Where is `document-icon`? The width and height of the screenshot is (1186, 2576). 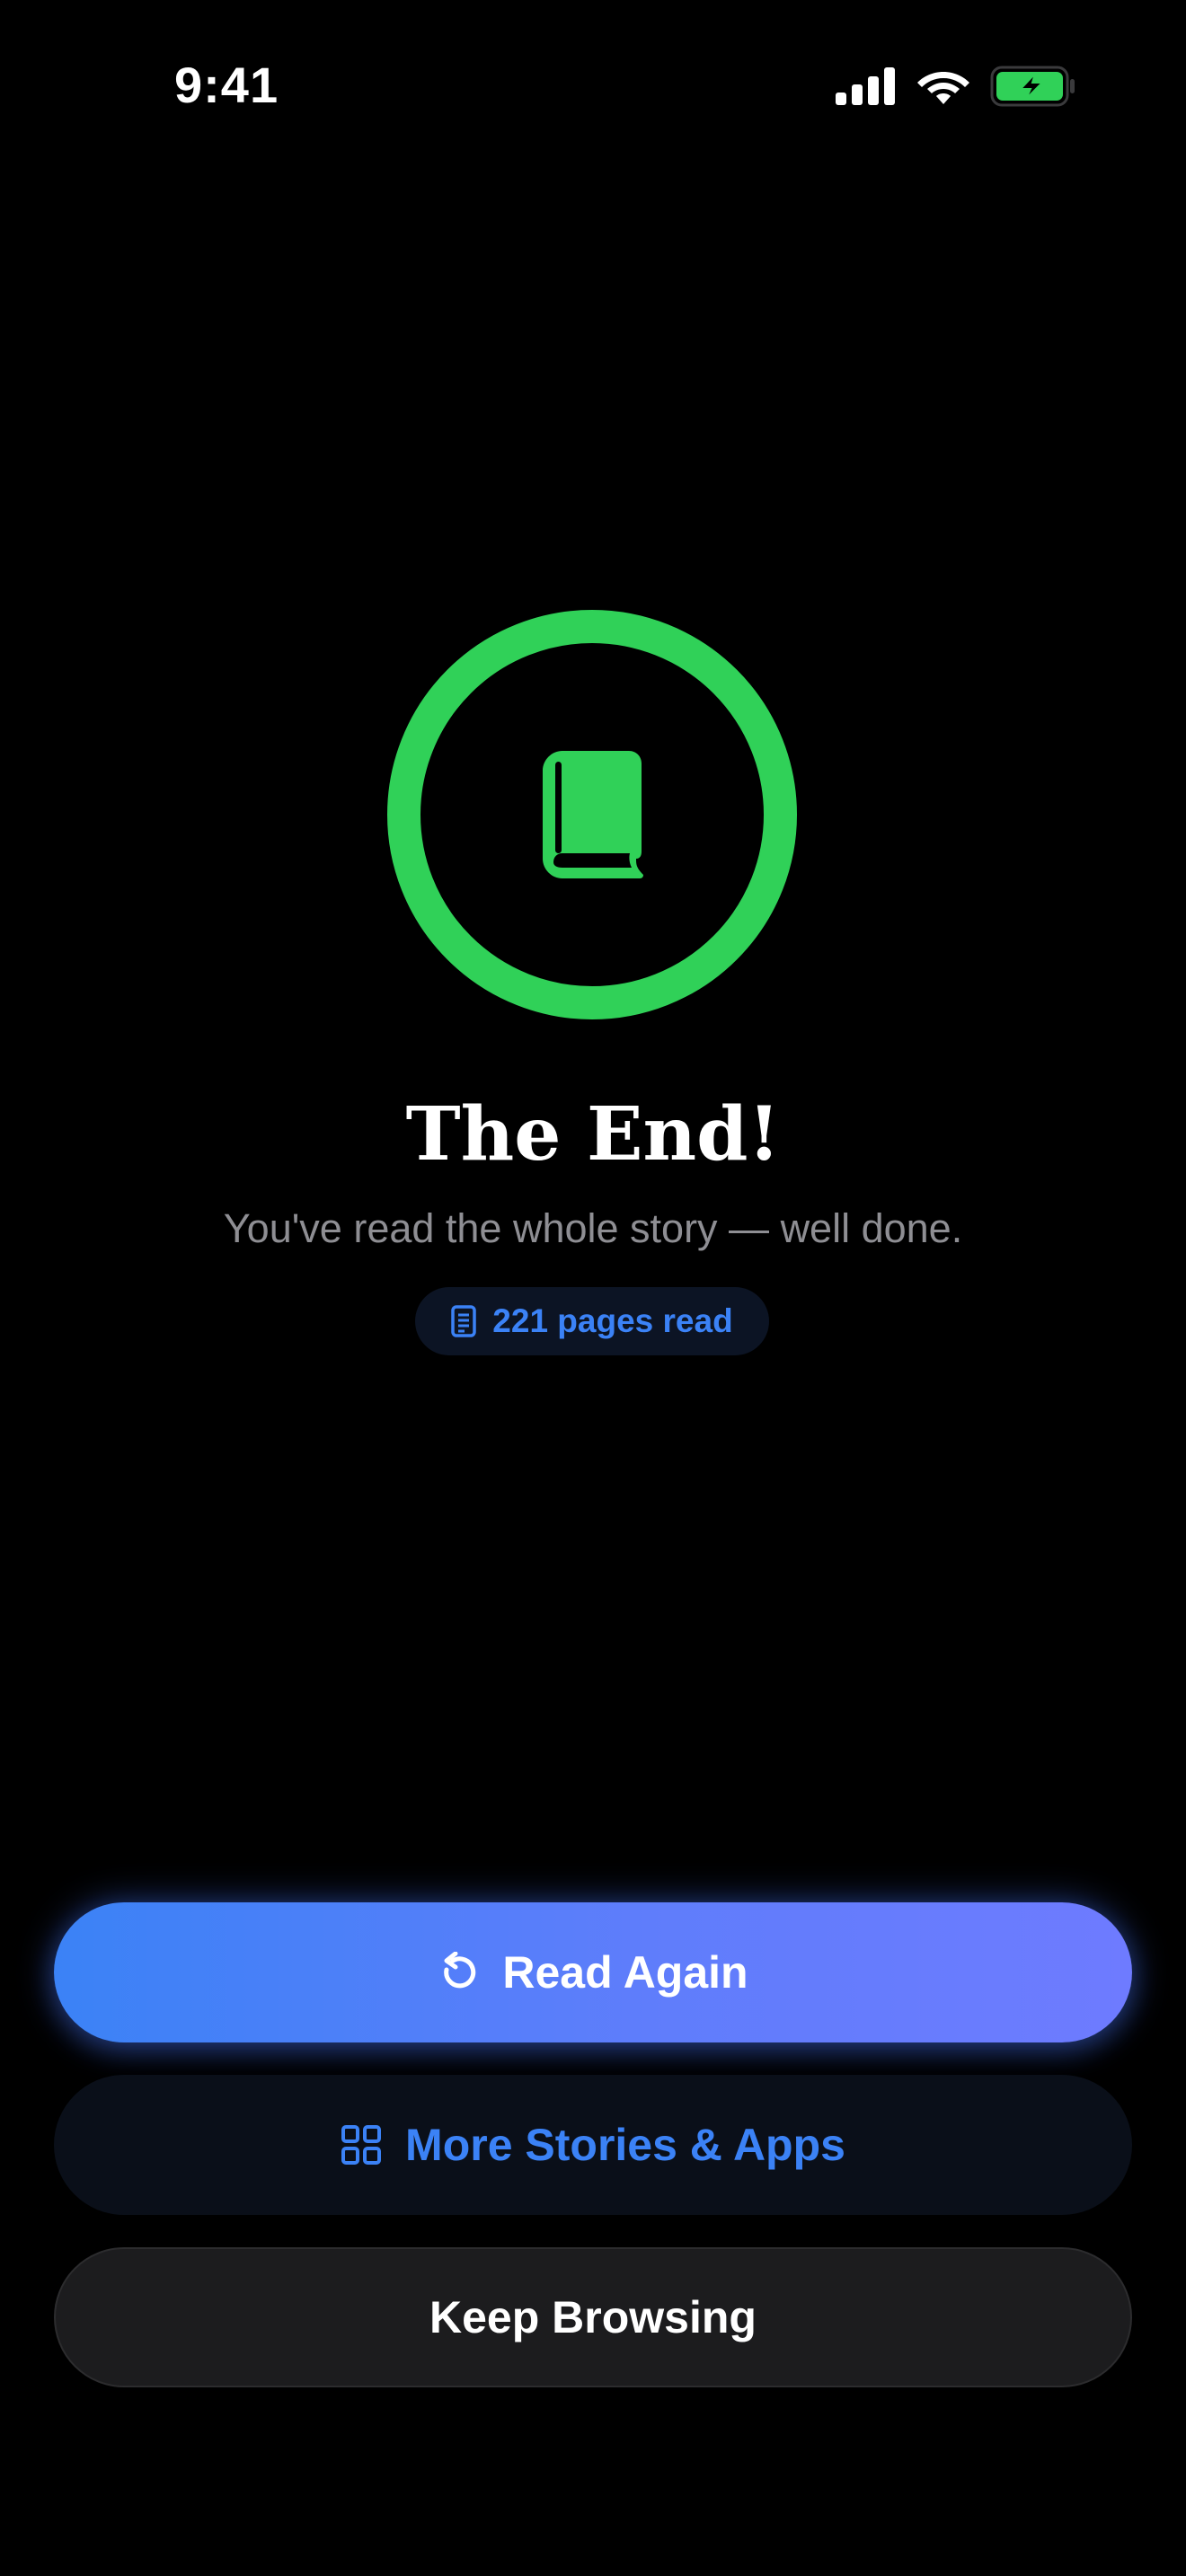 document-icon is located at coordinates (464, 1321).